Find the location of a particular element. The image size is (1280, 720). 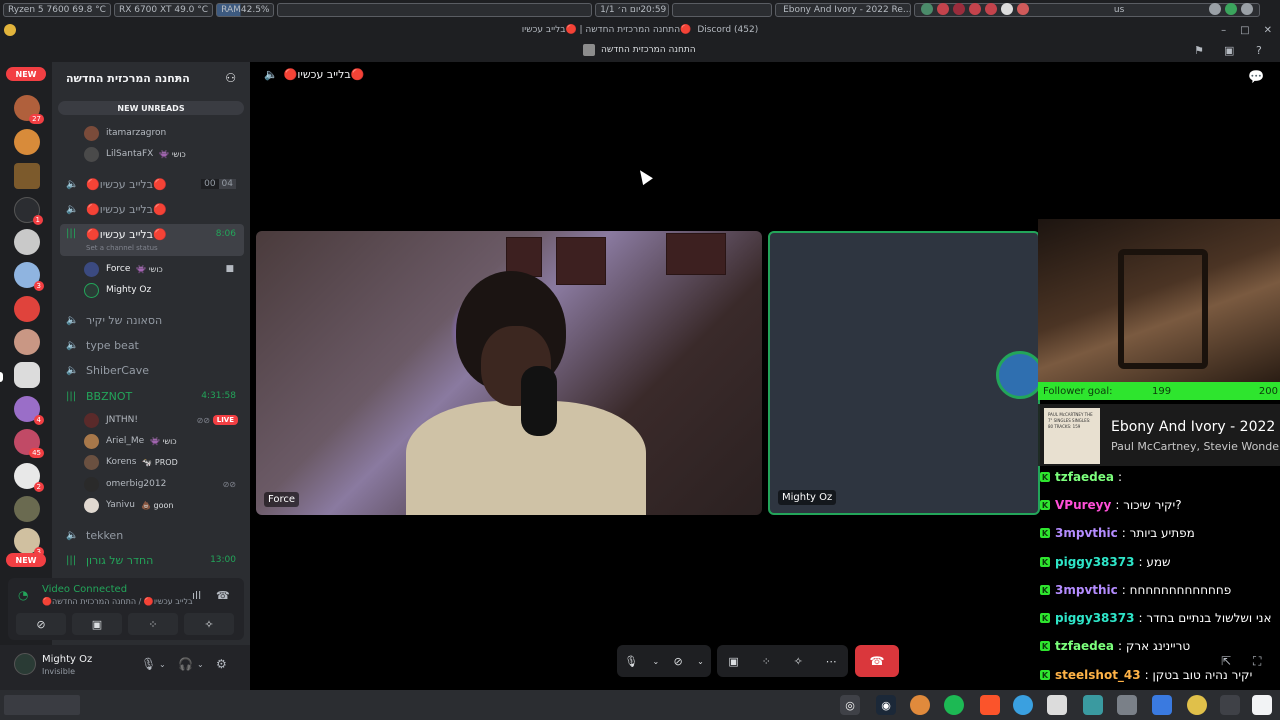

avatar is located at coordinates (25, 664).